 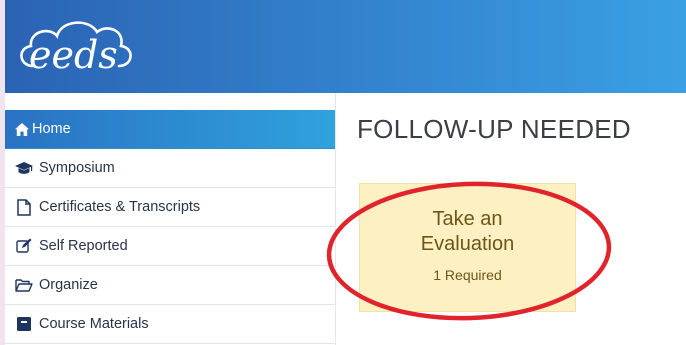 What do you see at coordinates (24, 324) in the screenshot?
I see `materials-icon` at bounding box center [24, 324].